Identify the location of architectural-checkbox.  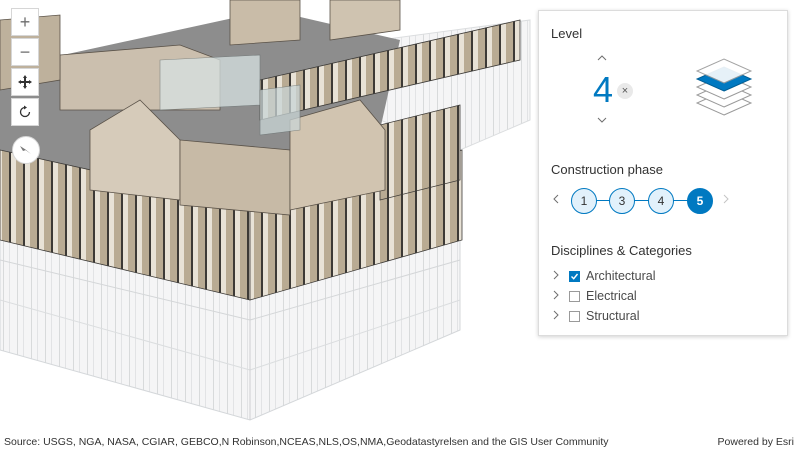
(574, 276).